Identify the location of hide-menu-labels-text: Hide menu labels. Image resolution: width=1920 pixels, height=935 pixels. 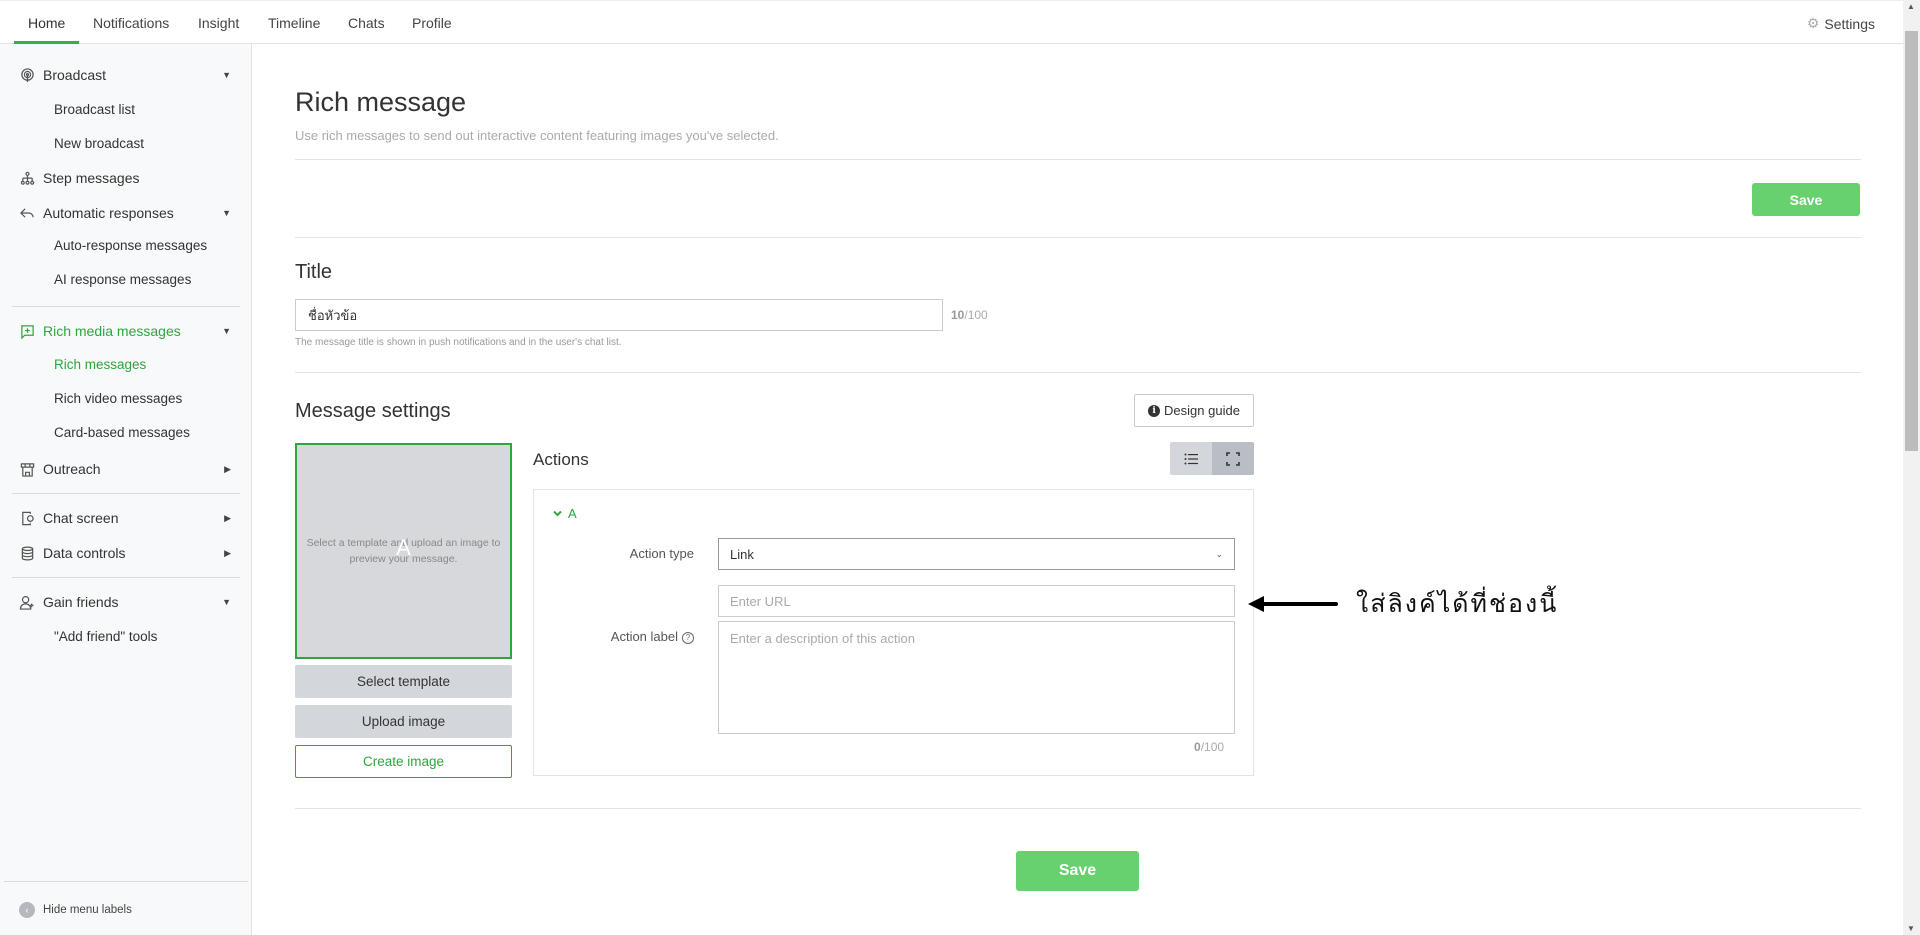
(87, 910).